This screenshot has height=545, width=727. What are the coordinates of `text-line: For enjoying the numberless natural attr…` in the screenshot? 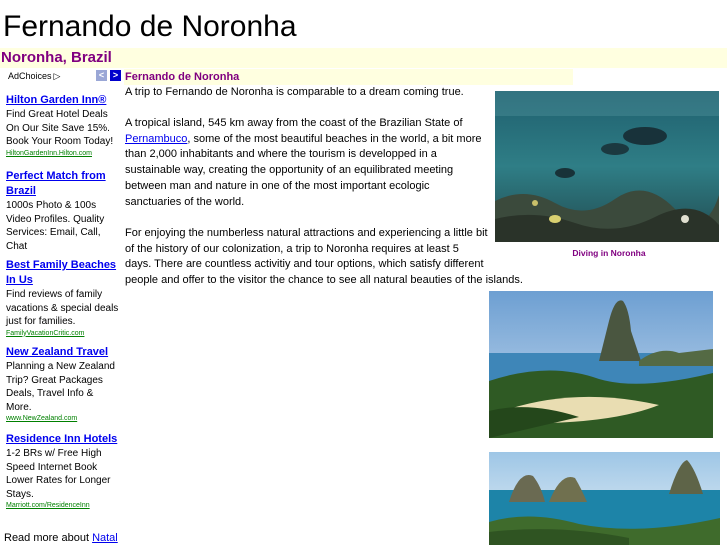 It's located at (306, 233).